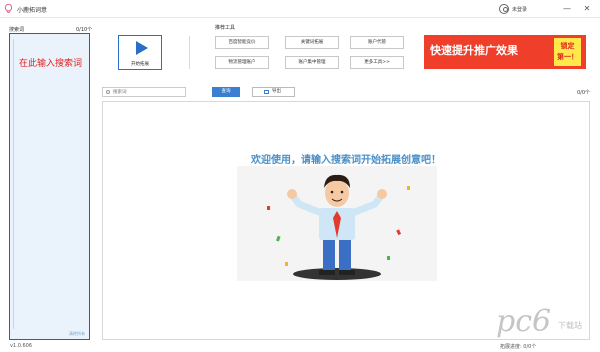 The width and height of the screenshot is (600, 352). What do you see at coordinates (570, 325) in the screenshot?
I see `watermark-subtext: 下载站` at bounding box center [570, 325].